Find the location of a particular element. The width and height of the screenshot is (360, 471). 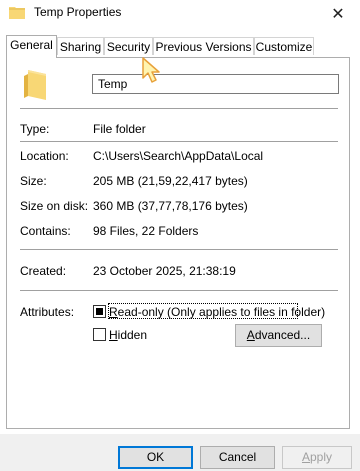

window-title: Temp Properties is located at coordinates (78, 12).